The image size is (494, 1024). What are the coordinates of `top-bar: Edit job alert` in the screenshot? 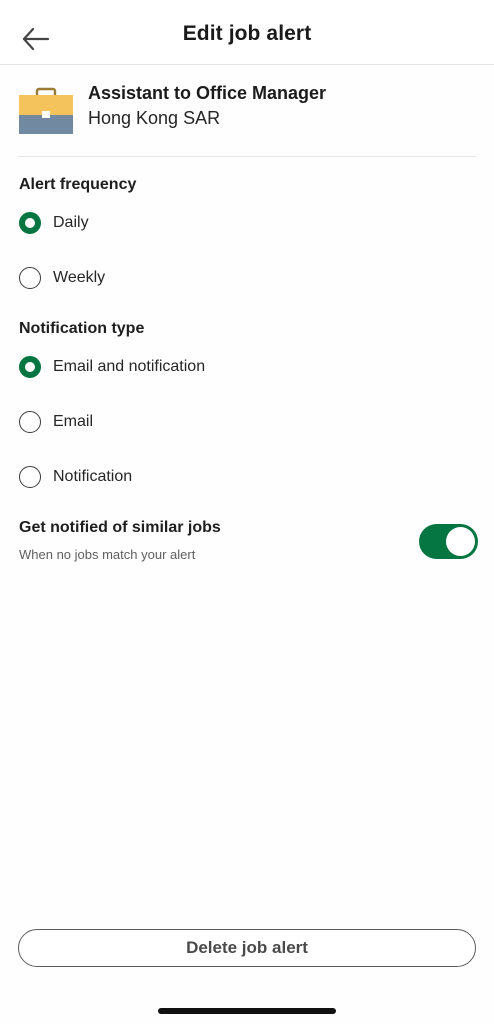 It's located at (247, 32).